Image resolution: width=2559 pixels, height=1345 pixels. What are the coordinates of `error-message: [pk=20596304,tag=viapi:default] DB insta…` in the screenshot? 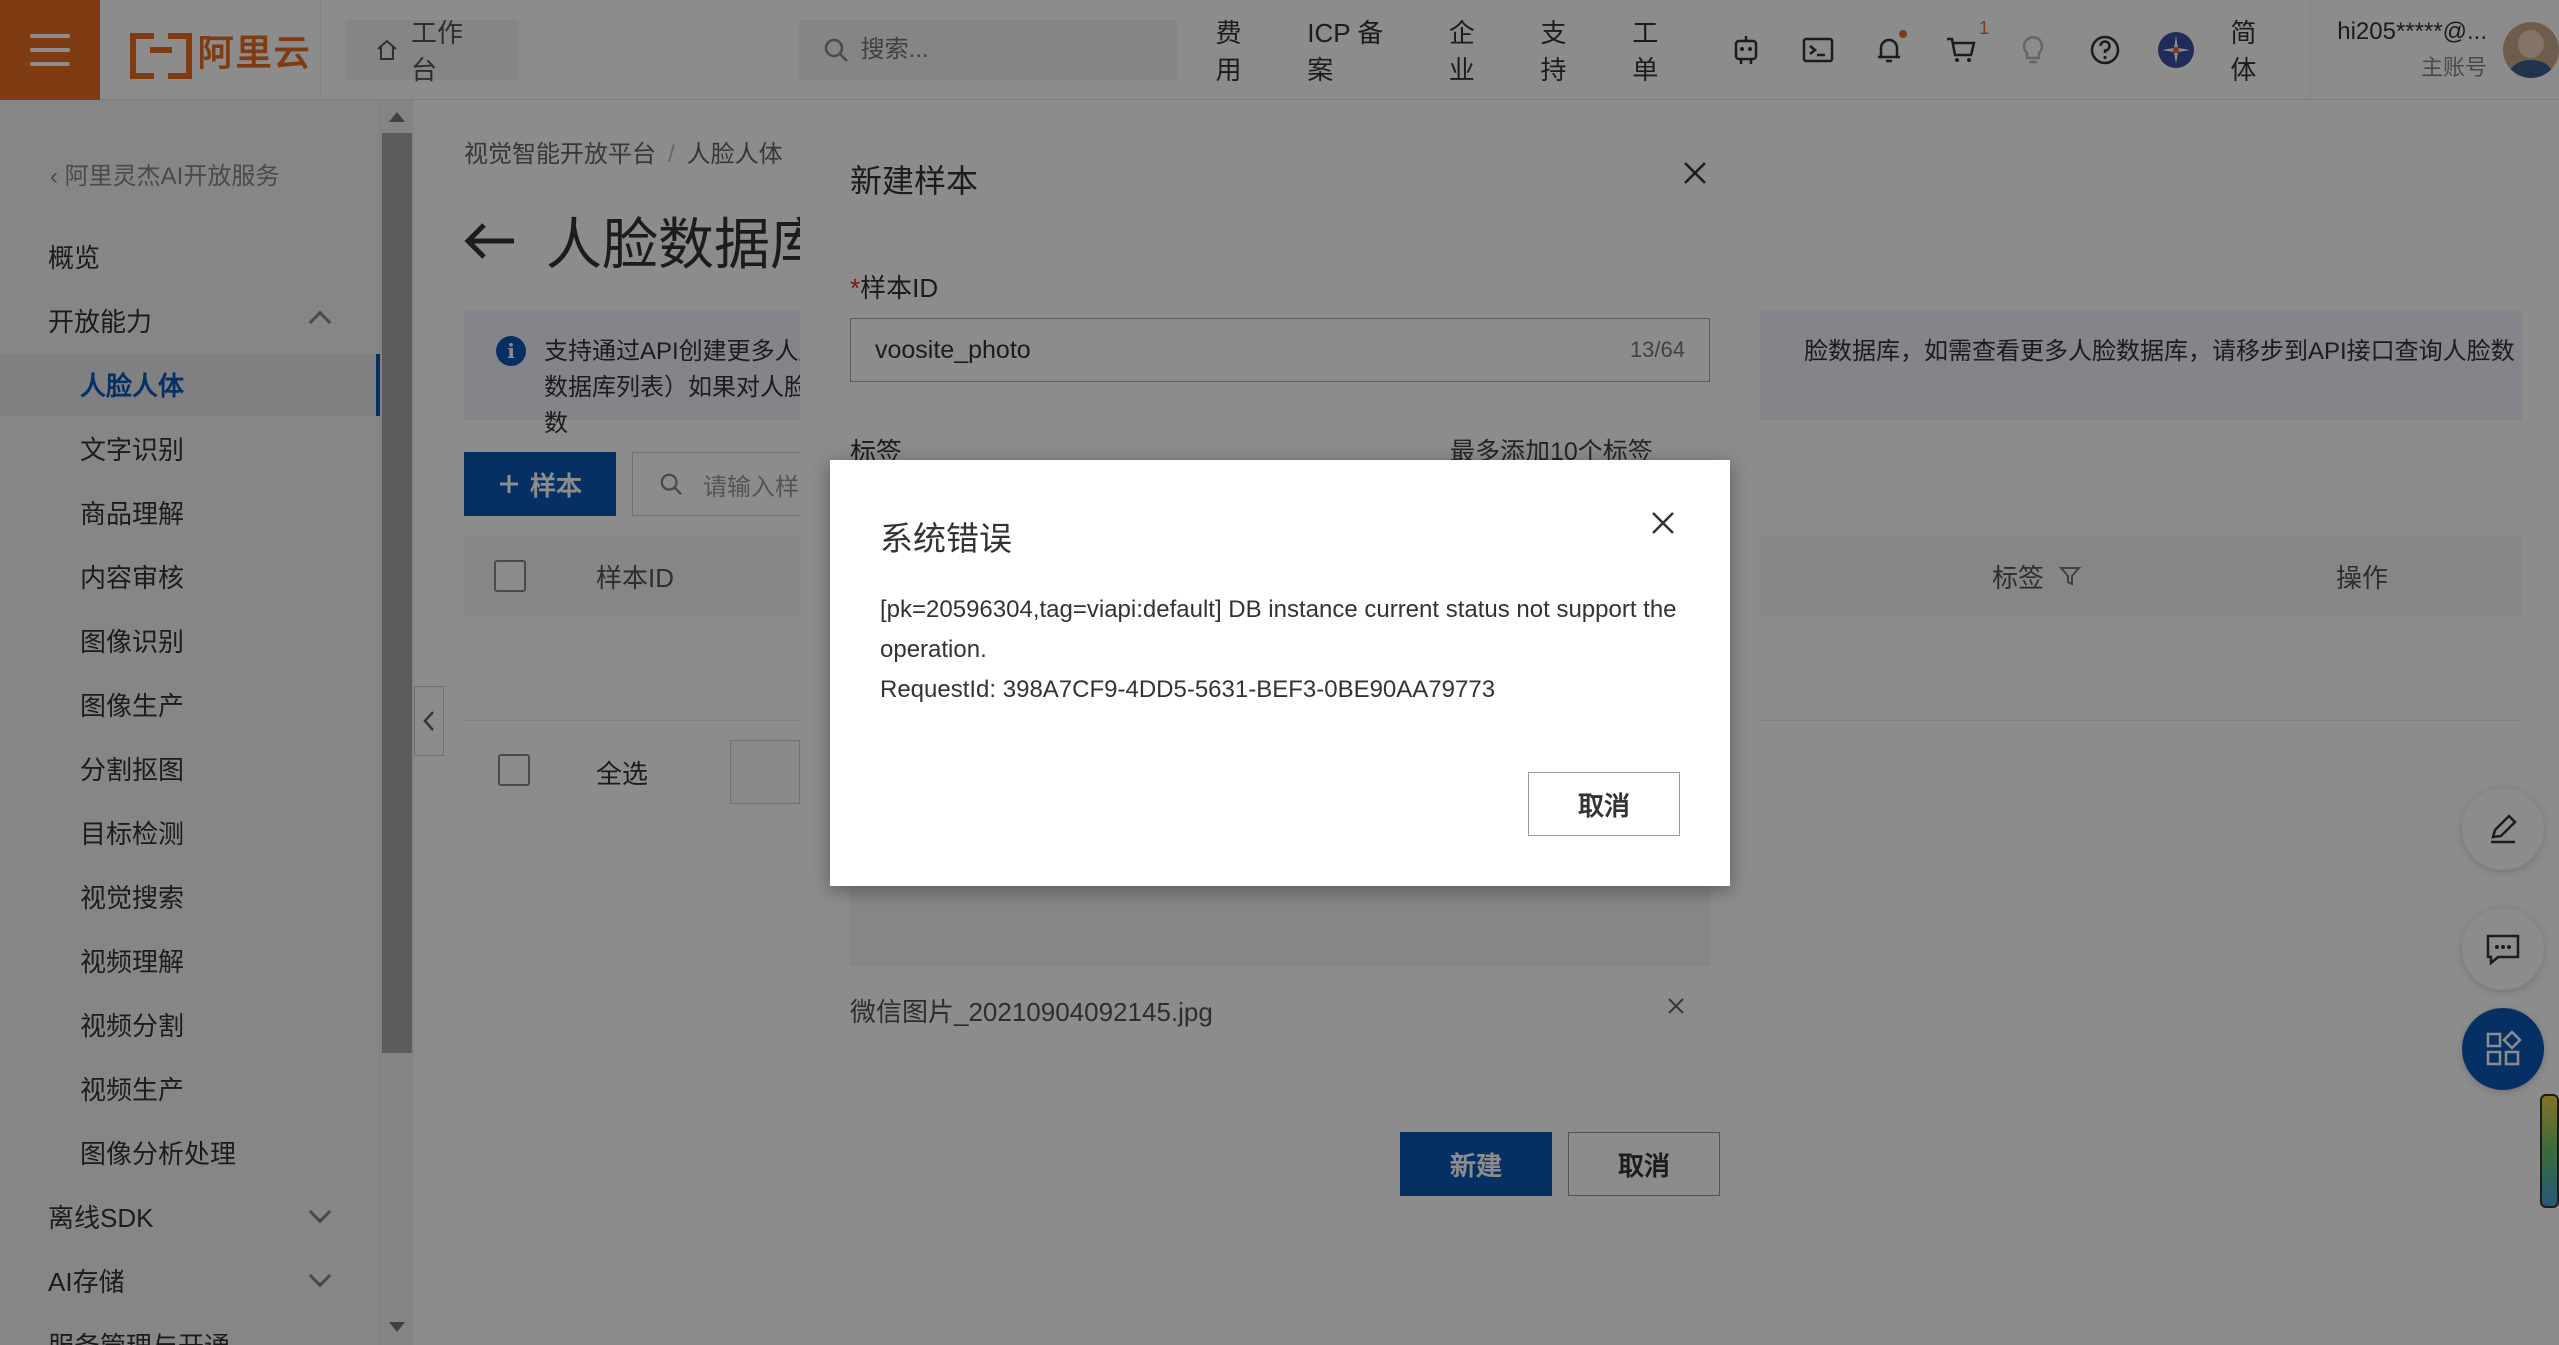 It's located at (1278, 629).